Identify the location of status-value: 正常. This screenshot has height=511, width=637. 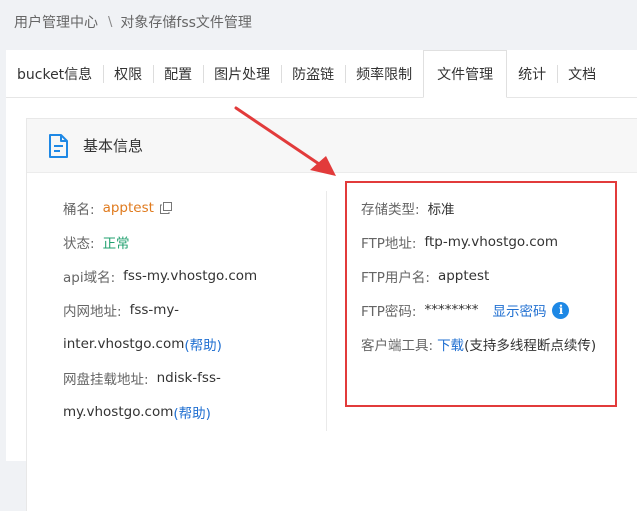
(116, 244).